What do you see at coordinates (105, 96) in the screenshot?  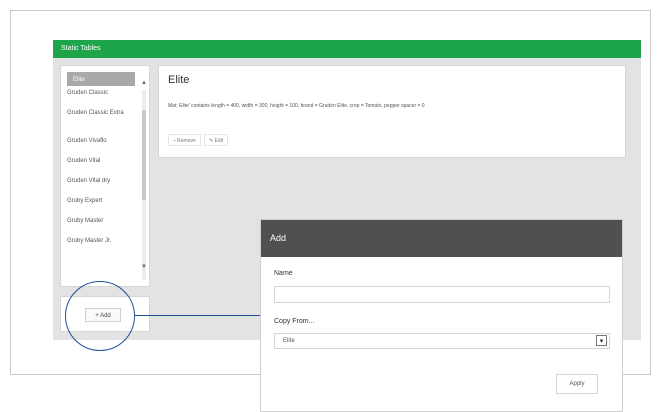 I see `list-item: Gruden Classic` at bounding box center [105, 96].